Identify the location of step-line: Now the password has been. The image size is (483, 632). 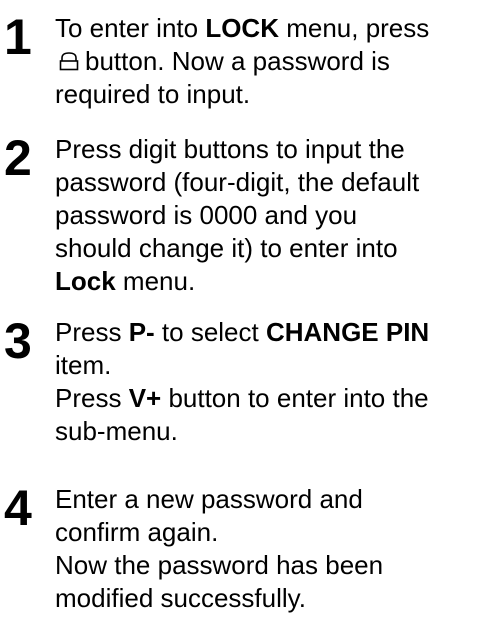
(219, 565).